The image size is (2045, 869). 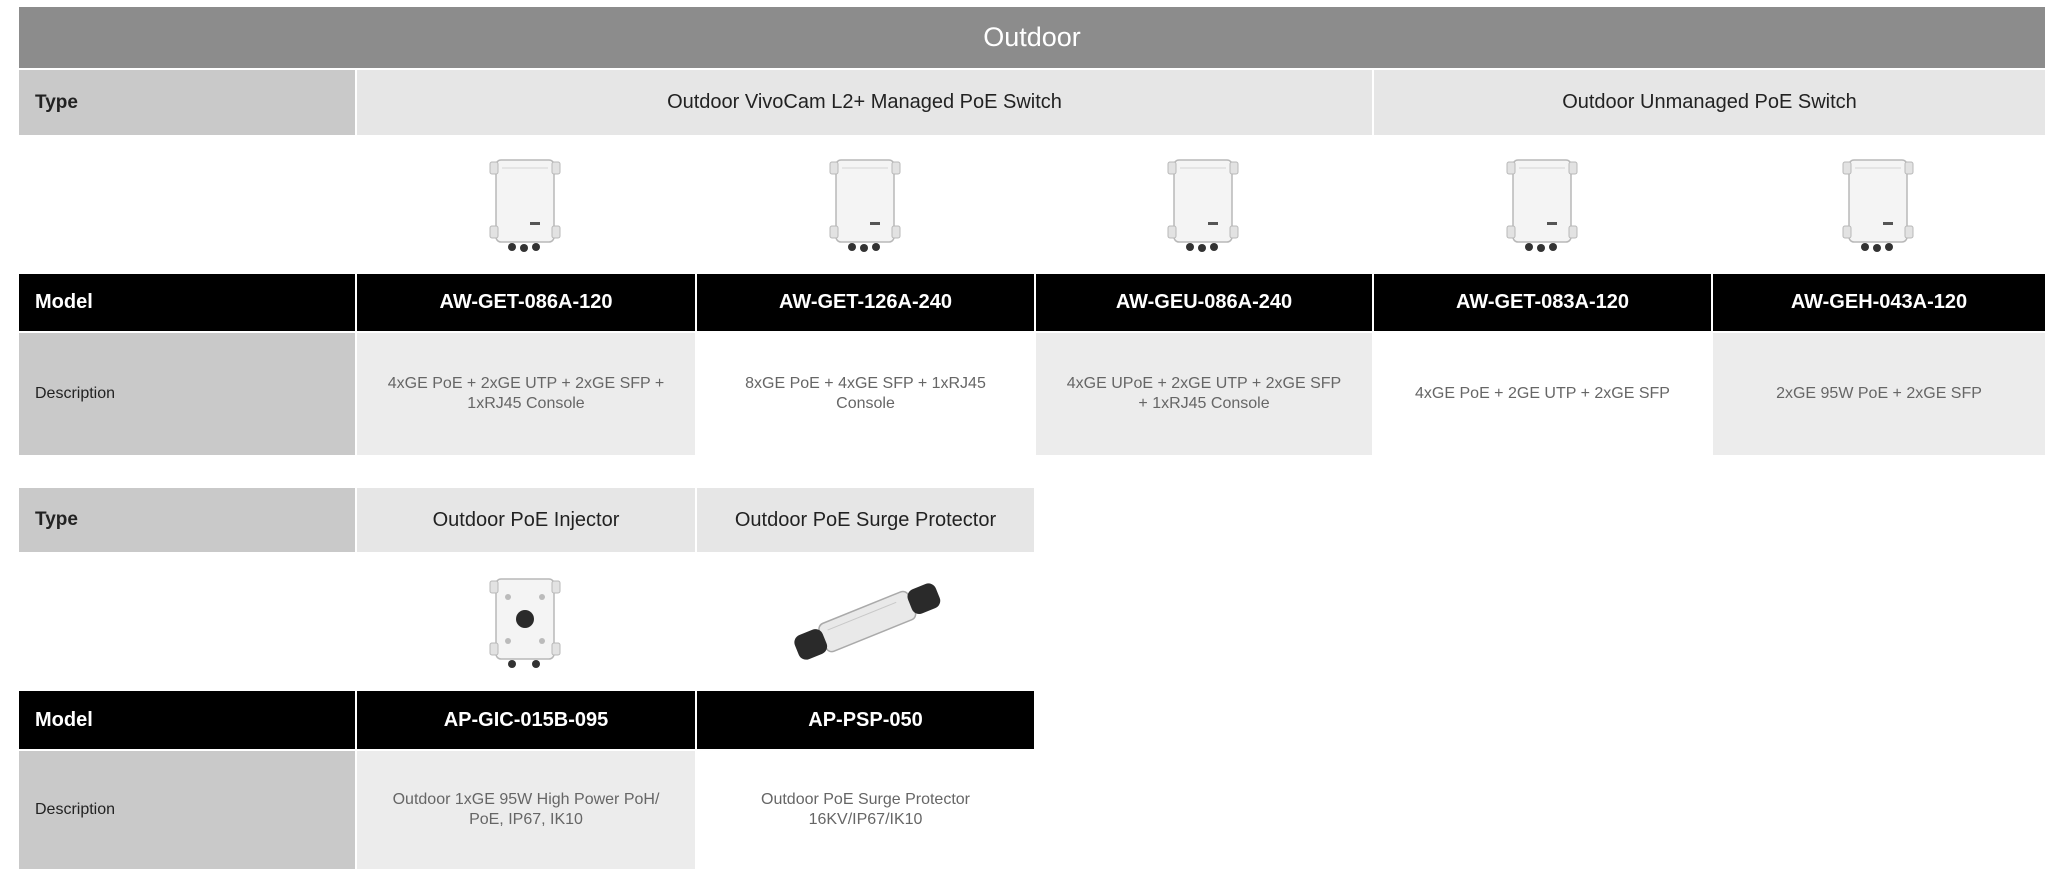 I want to click on type-header-unmanaged-switch: Outdoor Unmanaged PoE Switch, so click(x=1709, y=102).